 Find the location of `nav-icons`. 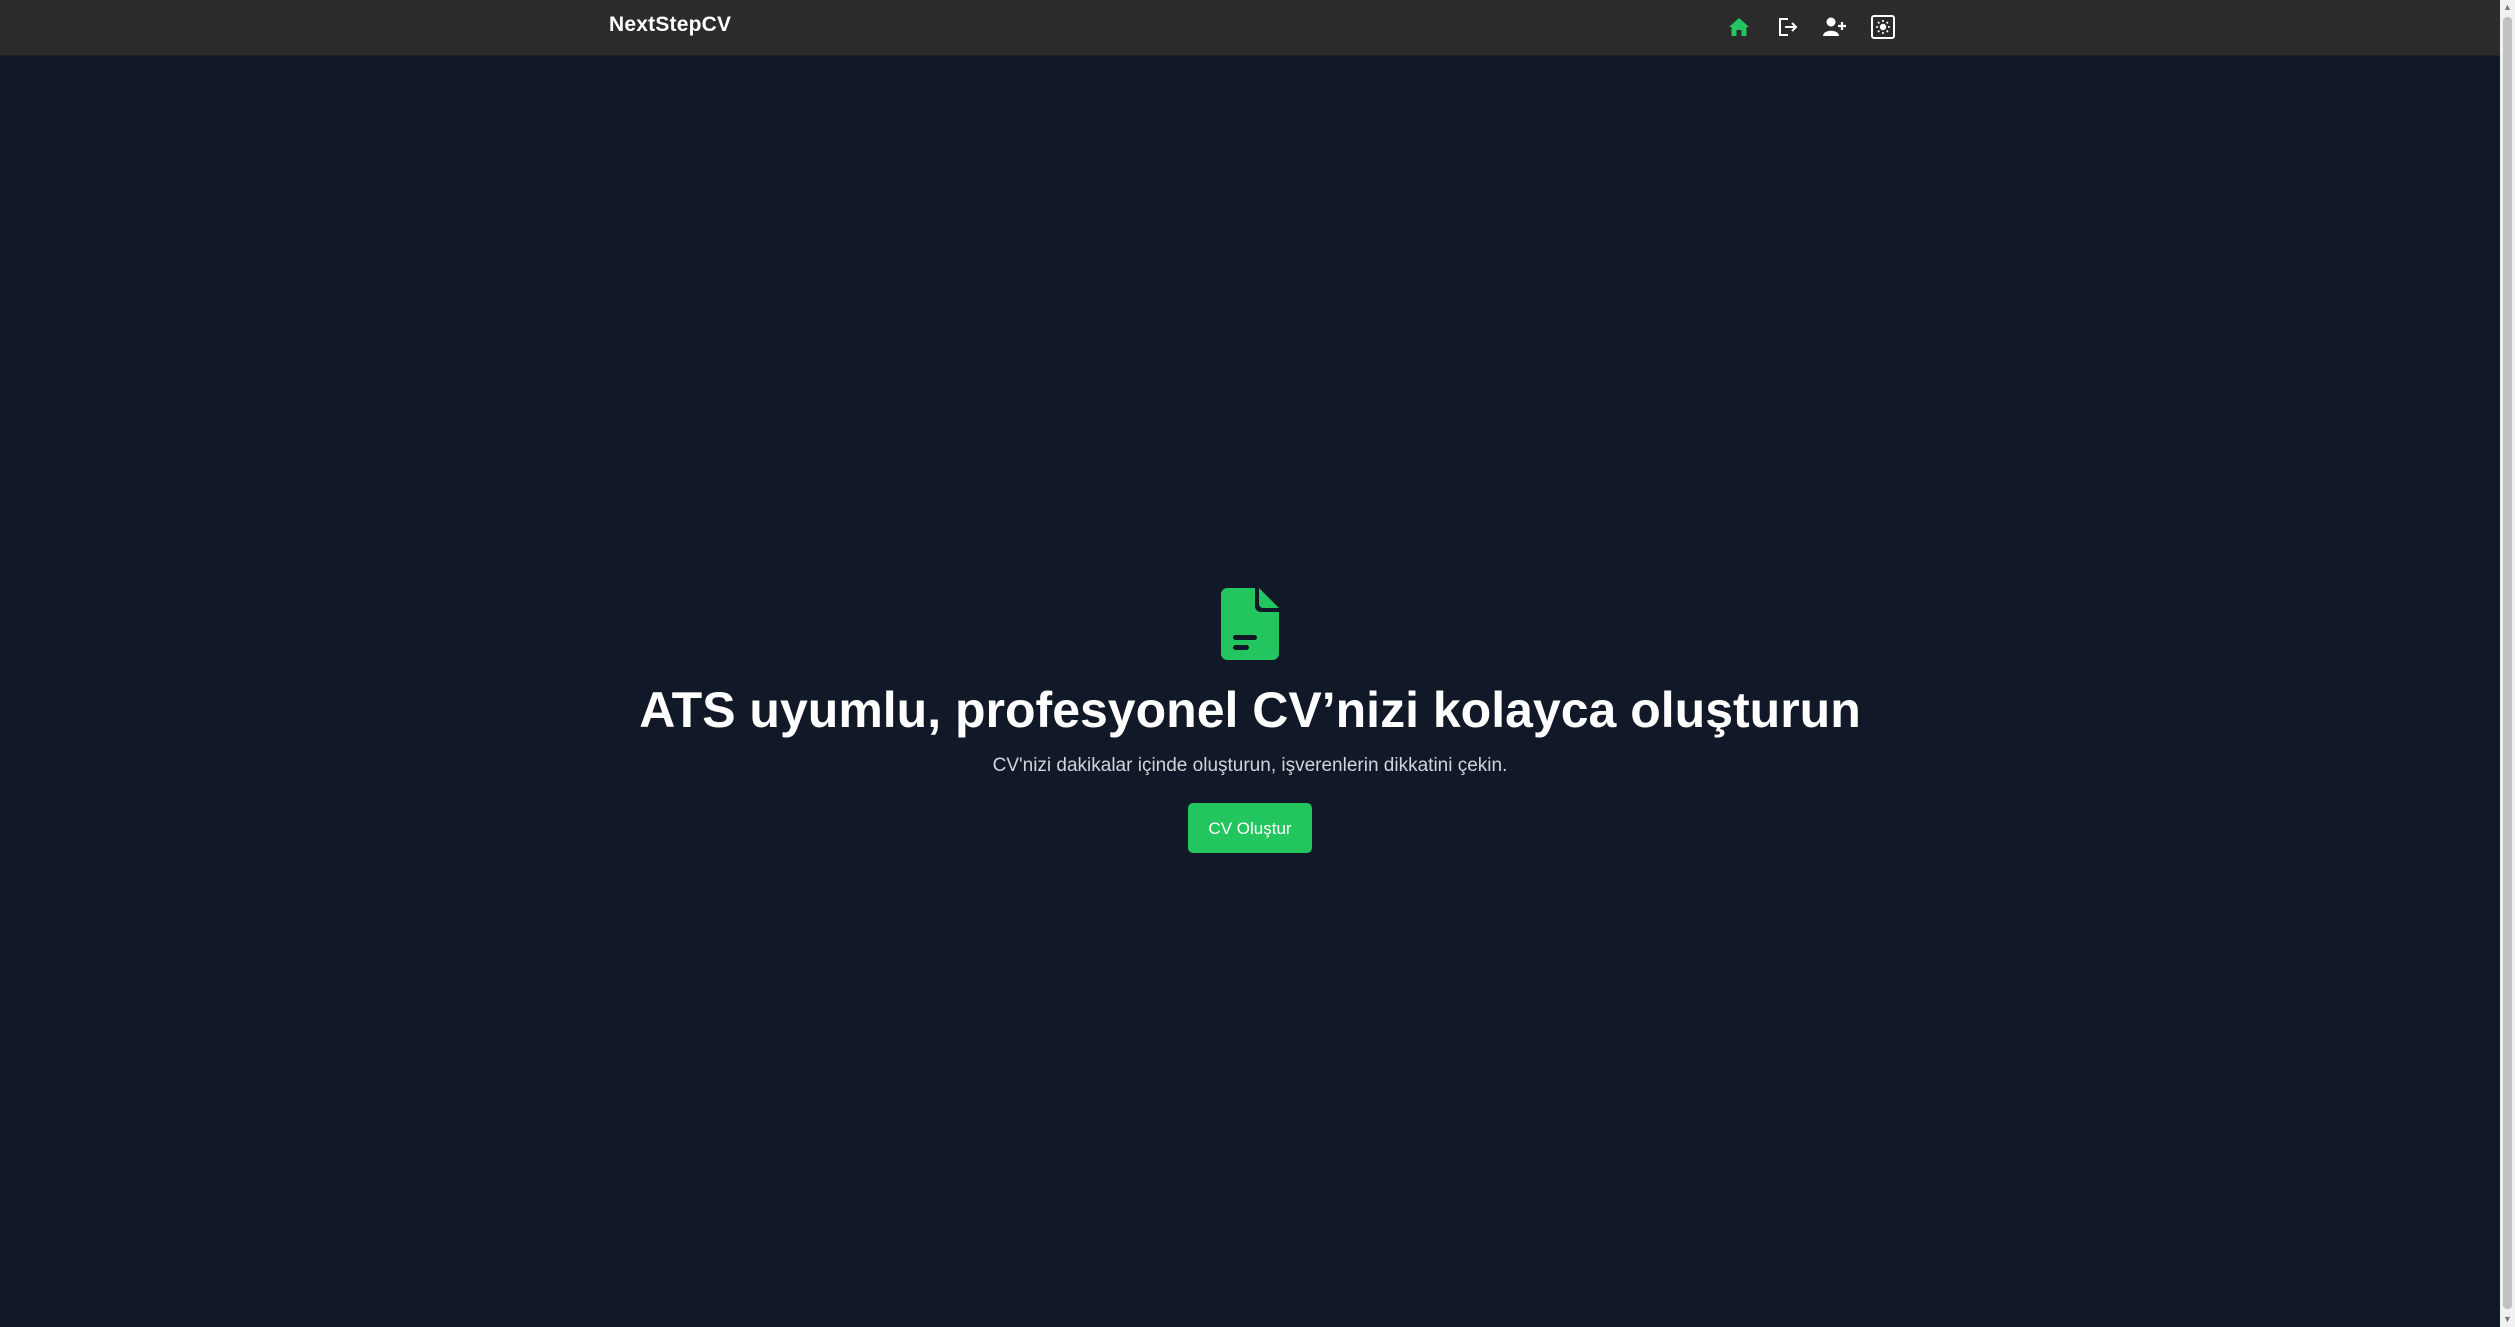

nav-icons is located at coordinates (1811, 27).